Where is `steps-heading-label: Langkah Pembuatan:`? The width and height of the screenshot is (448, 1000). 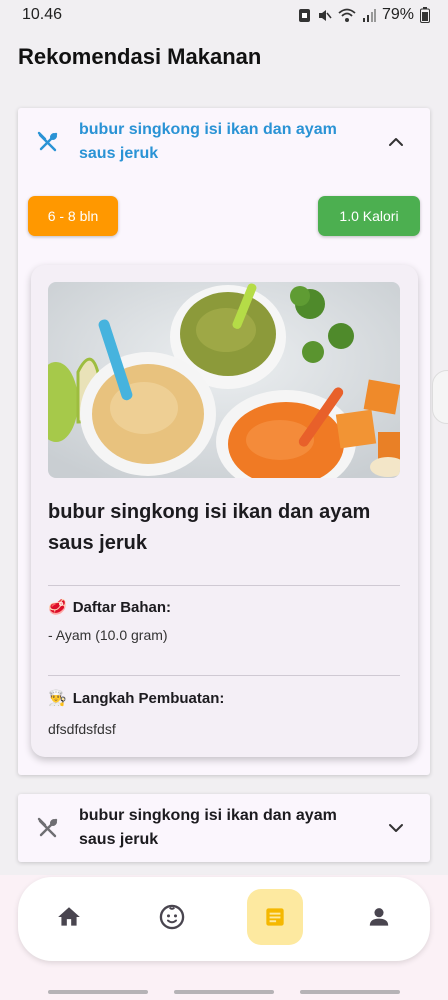
steps-heading-label: Langkah Pembuatan: is located at coordinates (148, 698).